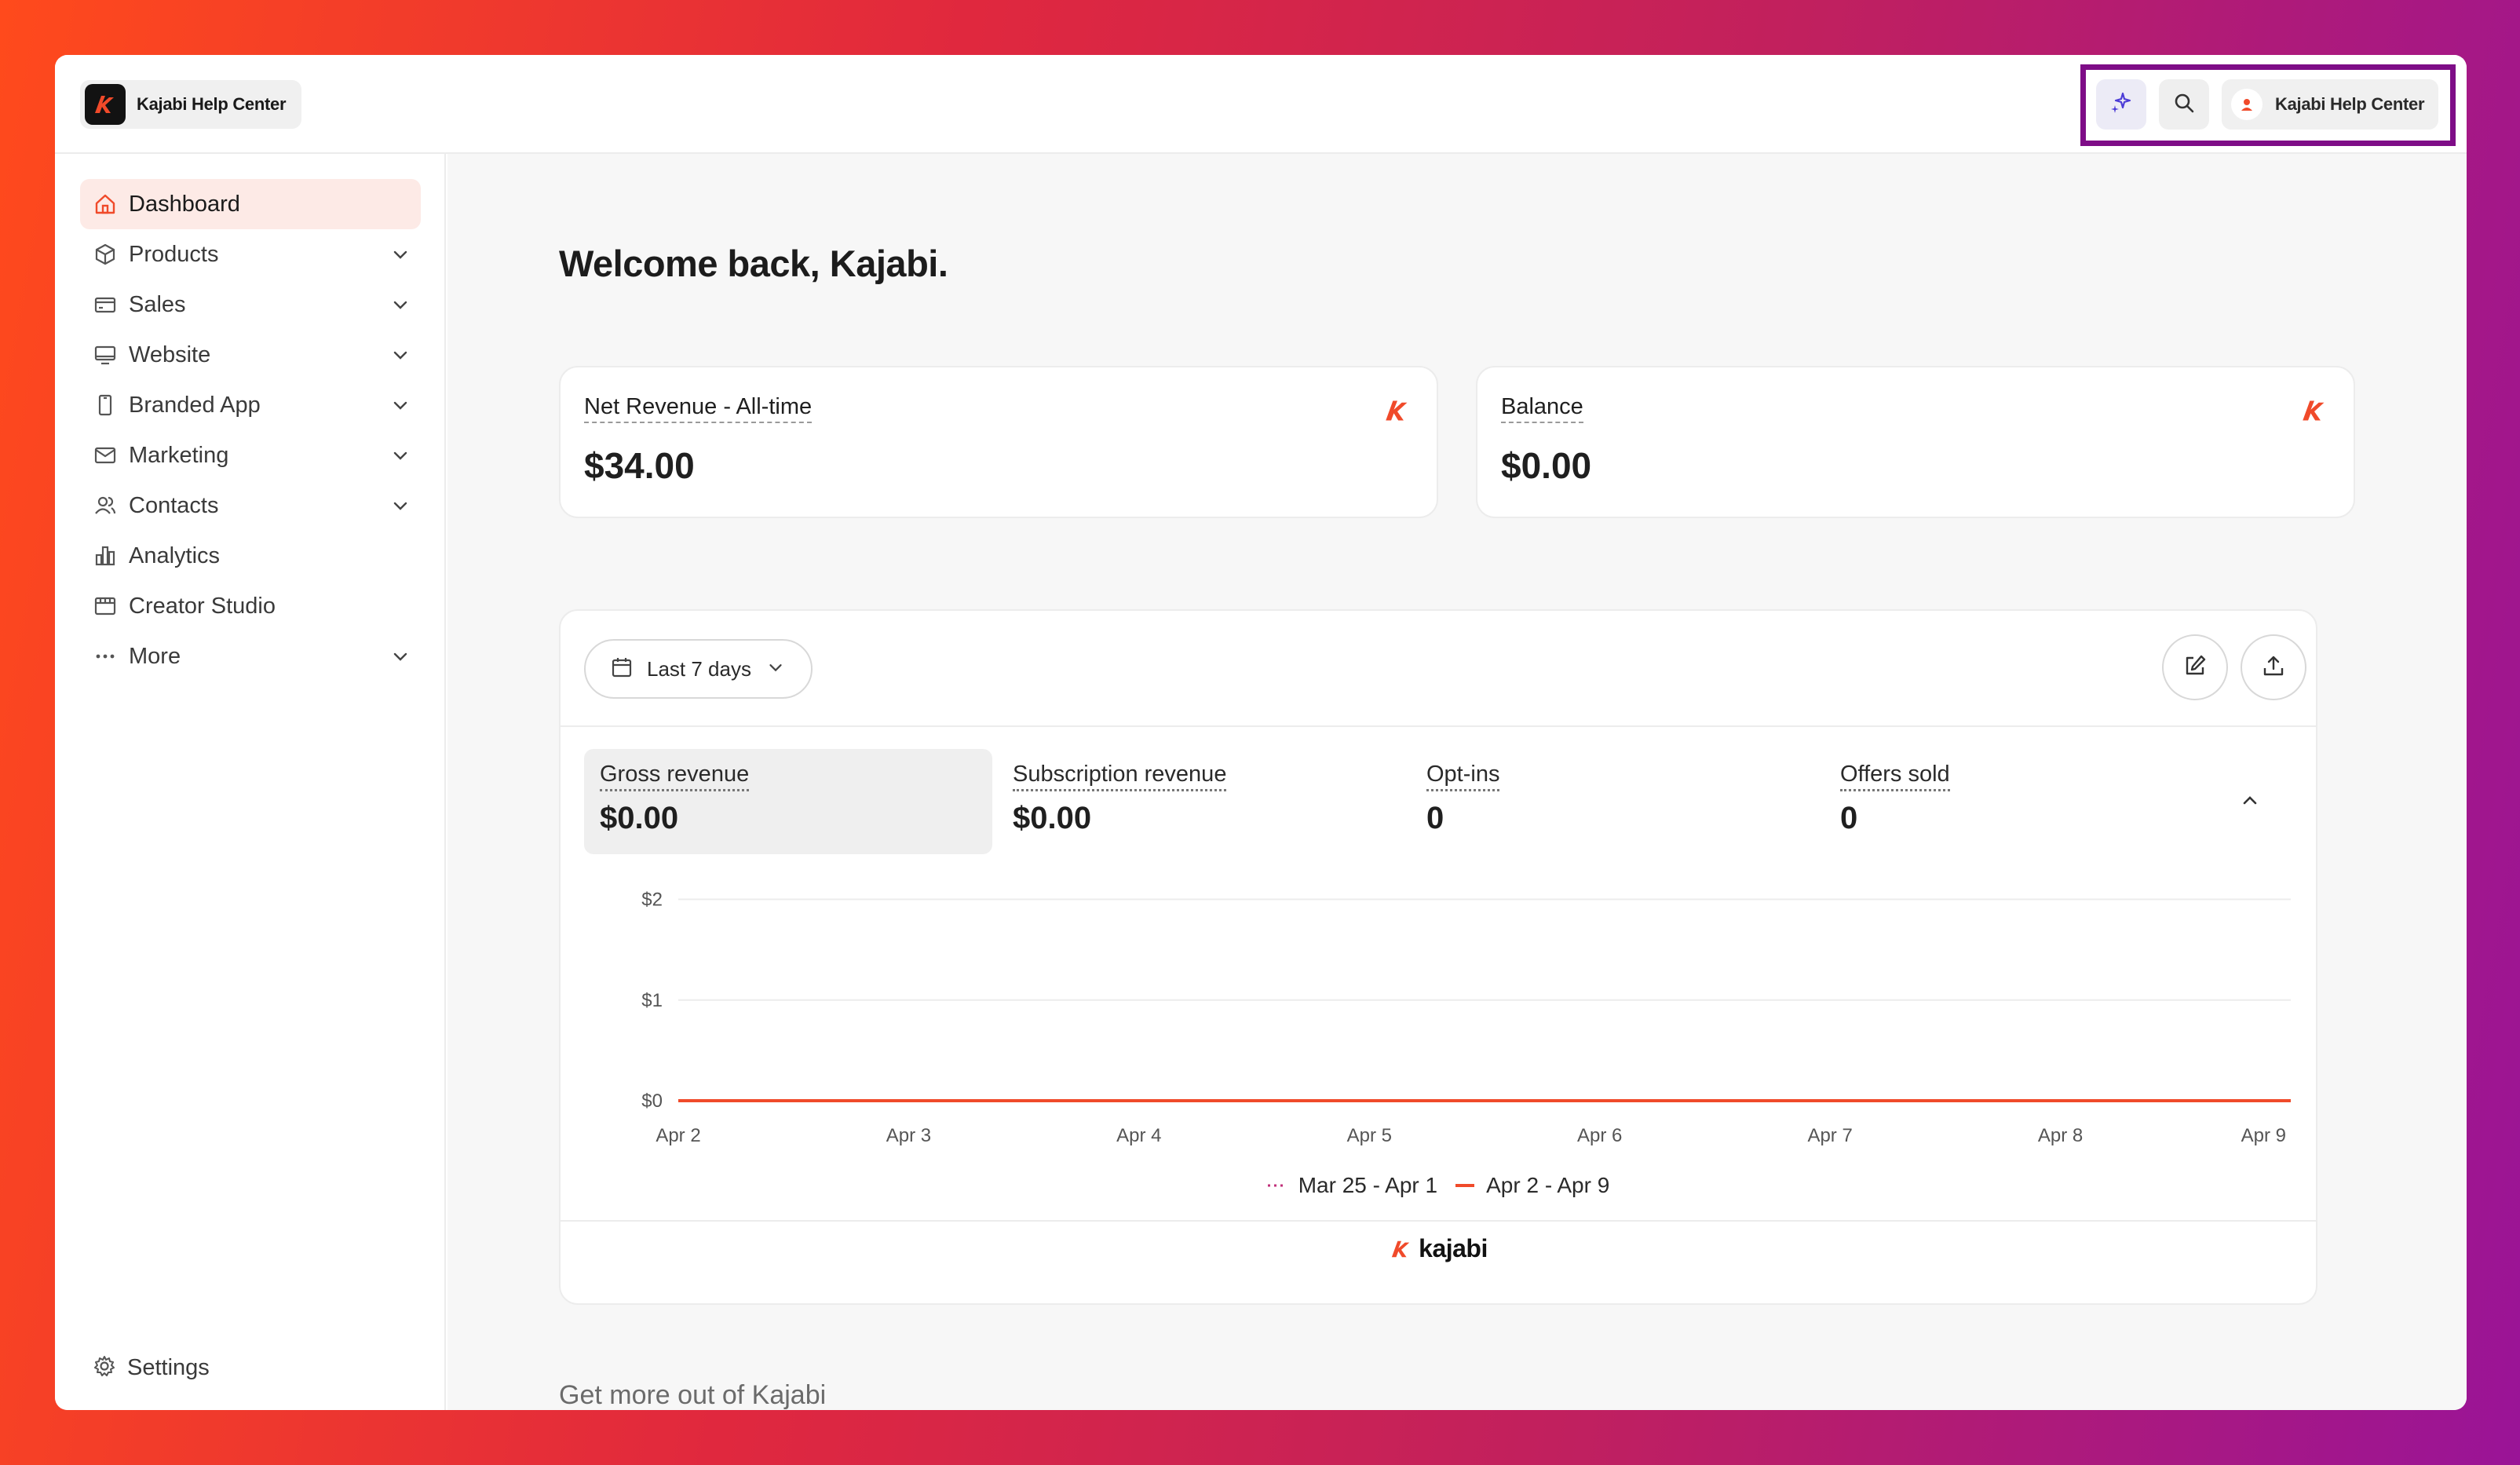 The width and height of the screenshot is (2520, 1465). Describe the element at coordinates (1463, 776) in the screenshot. I see `metric-label: Opt-ins` at that location.